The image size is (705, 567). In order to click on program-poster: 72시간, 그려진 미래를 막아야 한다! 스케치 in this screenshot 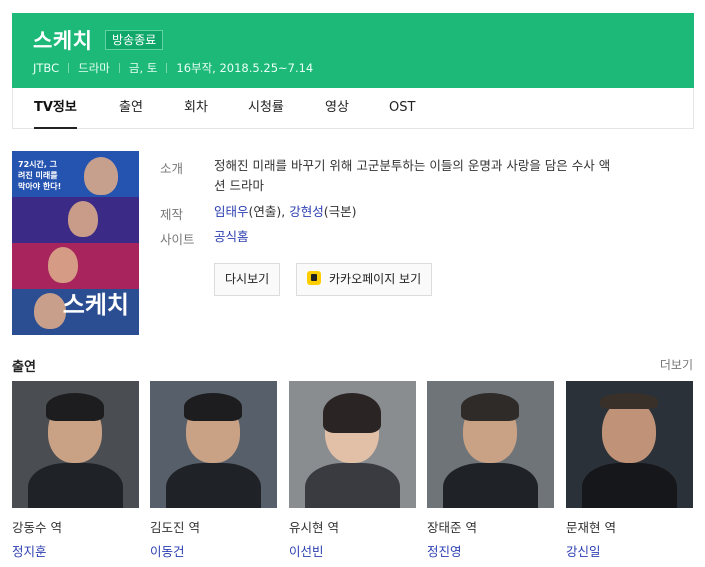, I will do `click(75, 243)`.